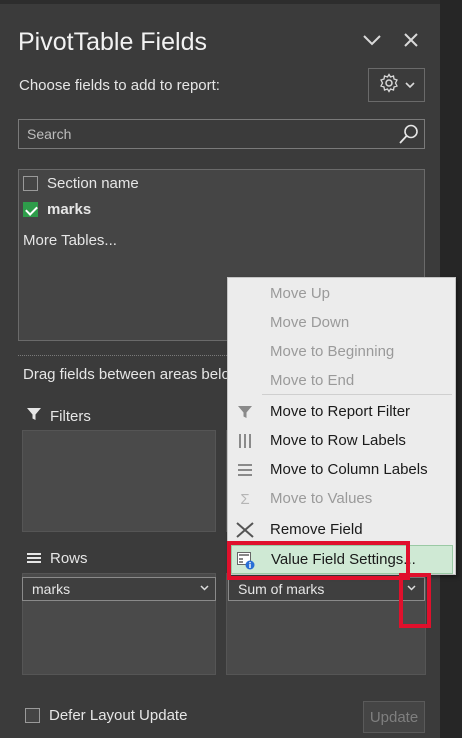  Describe the element at coordinates (34, 558) in the screenshot. I see `rows-icon` at that location.